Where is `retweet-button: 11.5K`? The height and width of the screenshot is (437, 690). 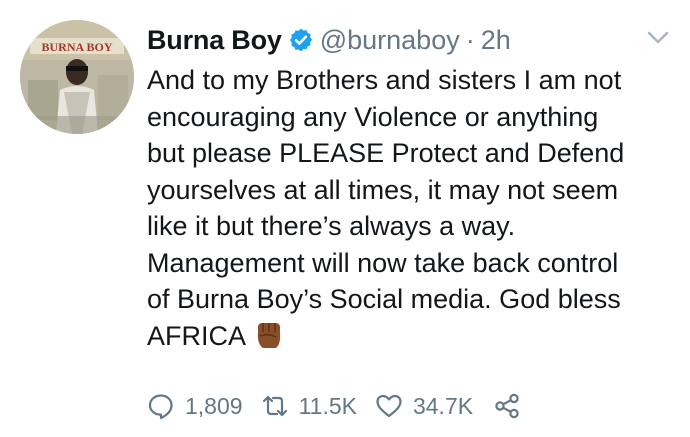 retweet-button: 11.5K is located at coordinates (309, 406).